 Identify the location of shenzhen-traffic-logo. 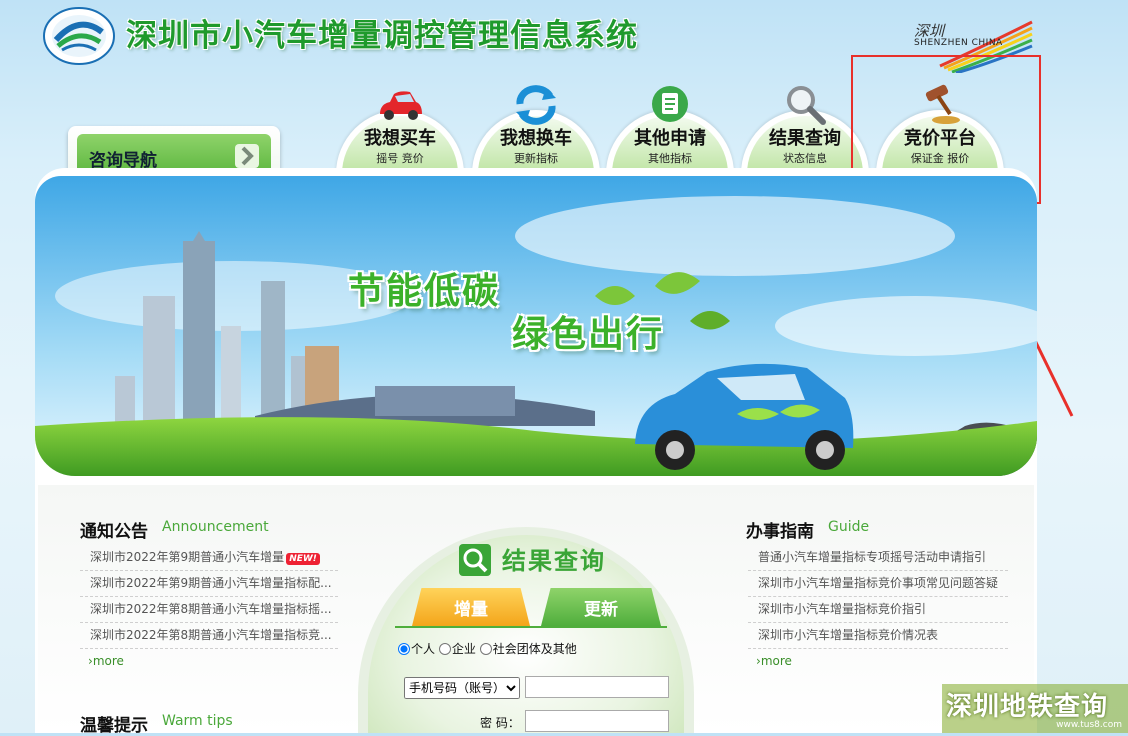
(79, 36).